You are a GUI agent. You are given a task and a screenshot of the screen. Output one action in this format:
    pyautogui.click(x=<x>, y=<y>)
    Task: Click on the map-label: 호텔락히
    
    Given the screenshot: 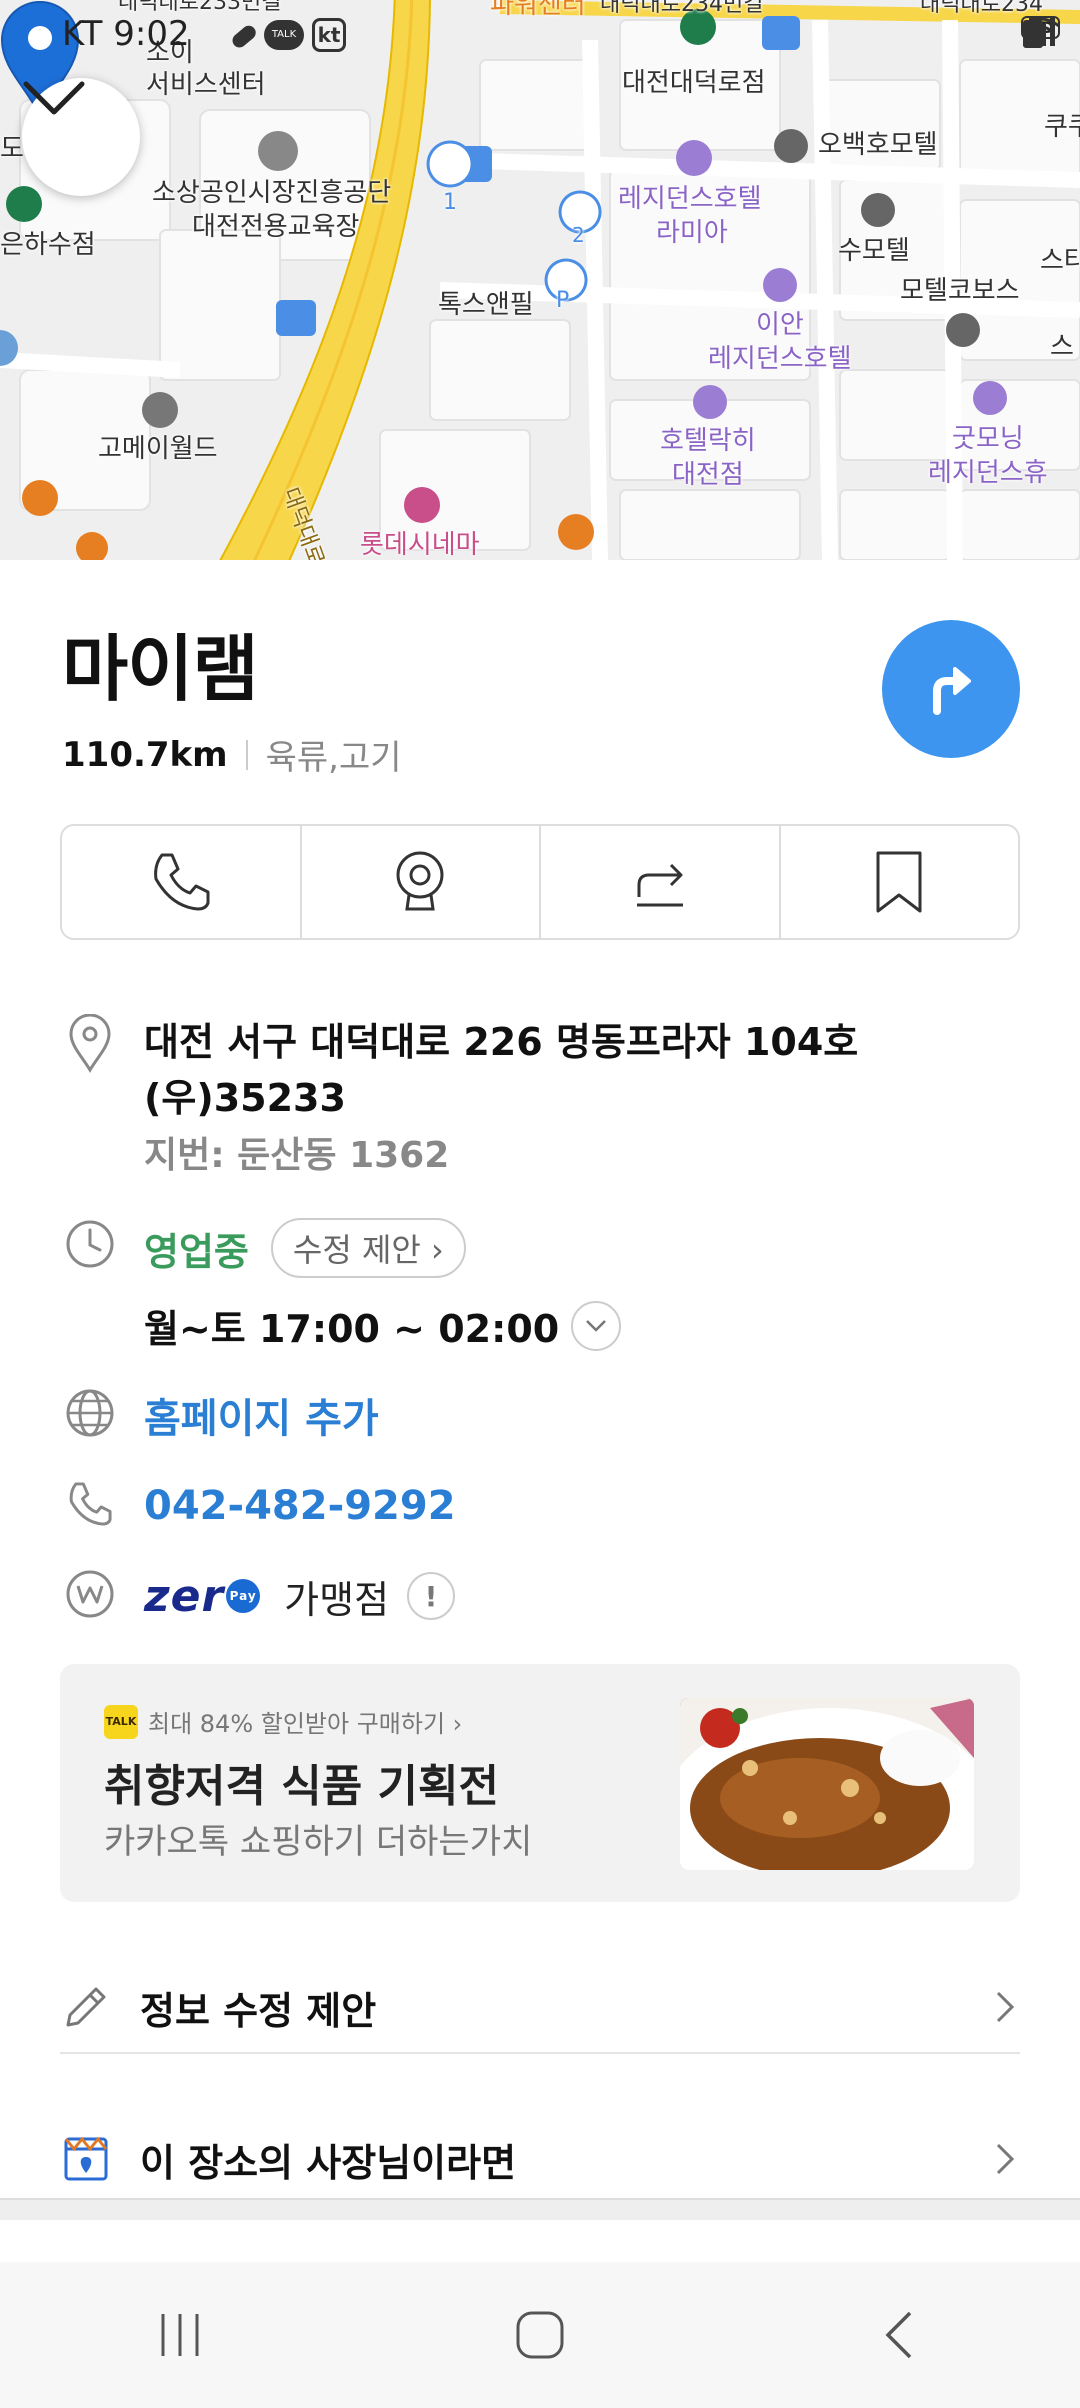 What is the action you would take?
    pyautogui.click(x=708, y=441)
    